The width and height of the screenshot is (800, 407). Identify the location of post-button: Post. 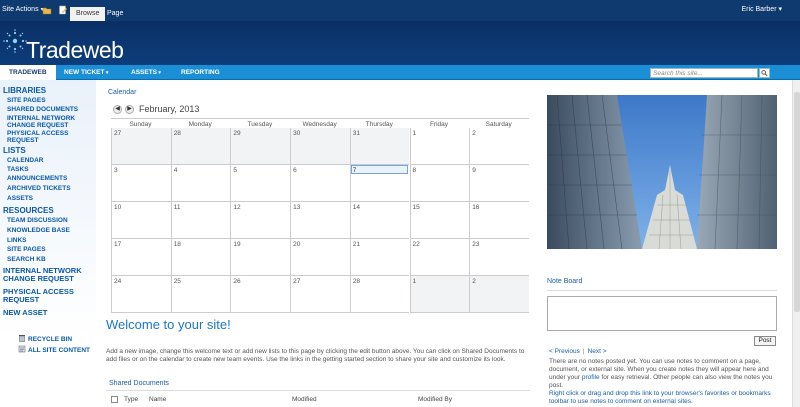
(765, 341).